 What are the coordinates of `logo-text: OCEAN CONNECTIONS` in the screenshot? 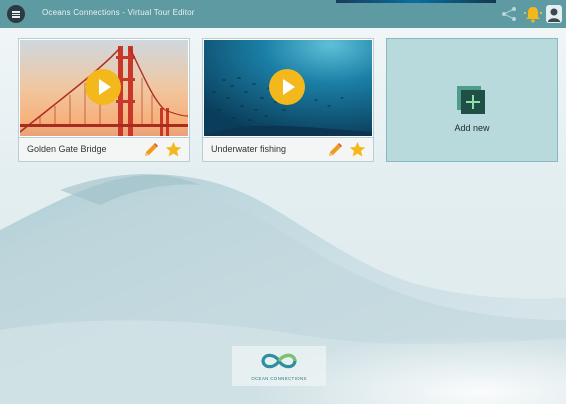 It's located at (279, 378).